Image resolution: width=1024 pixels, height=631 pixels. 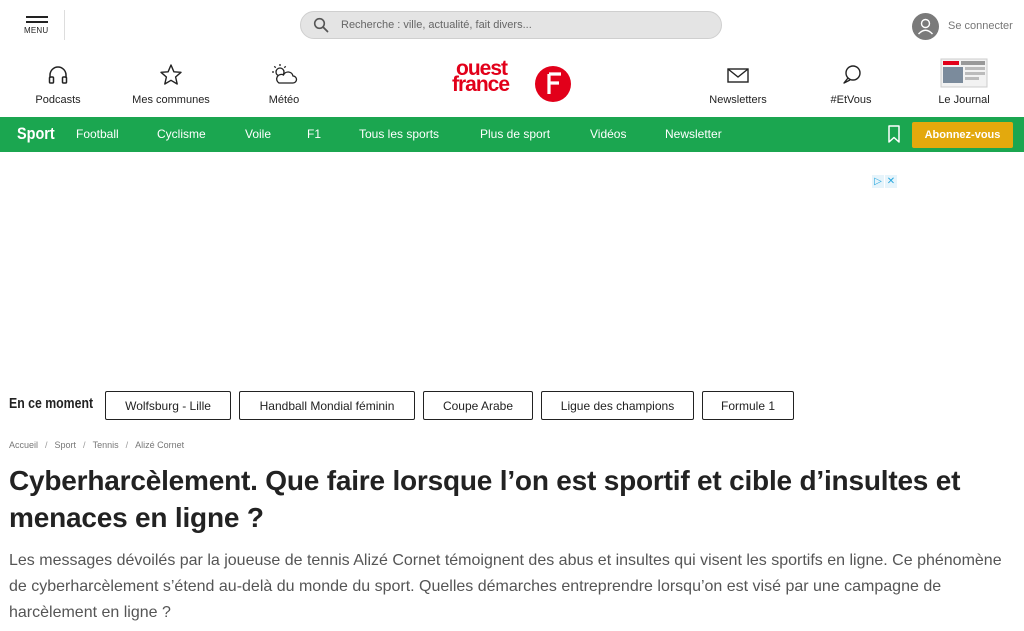 I want to click on search-bar, so click(x=511, y=25).